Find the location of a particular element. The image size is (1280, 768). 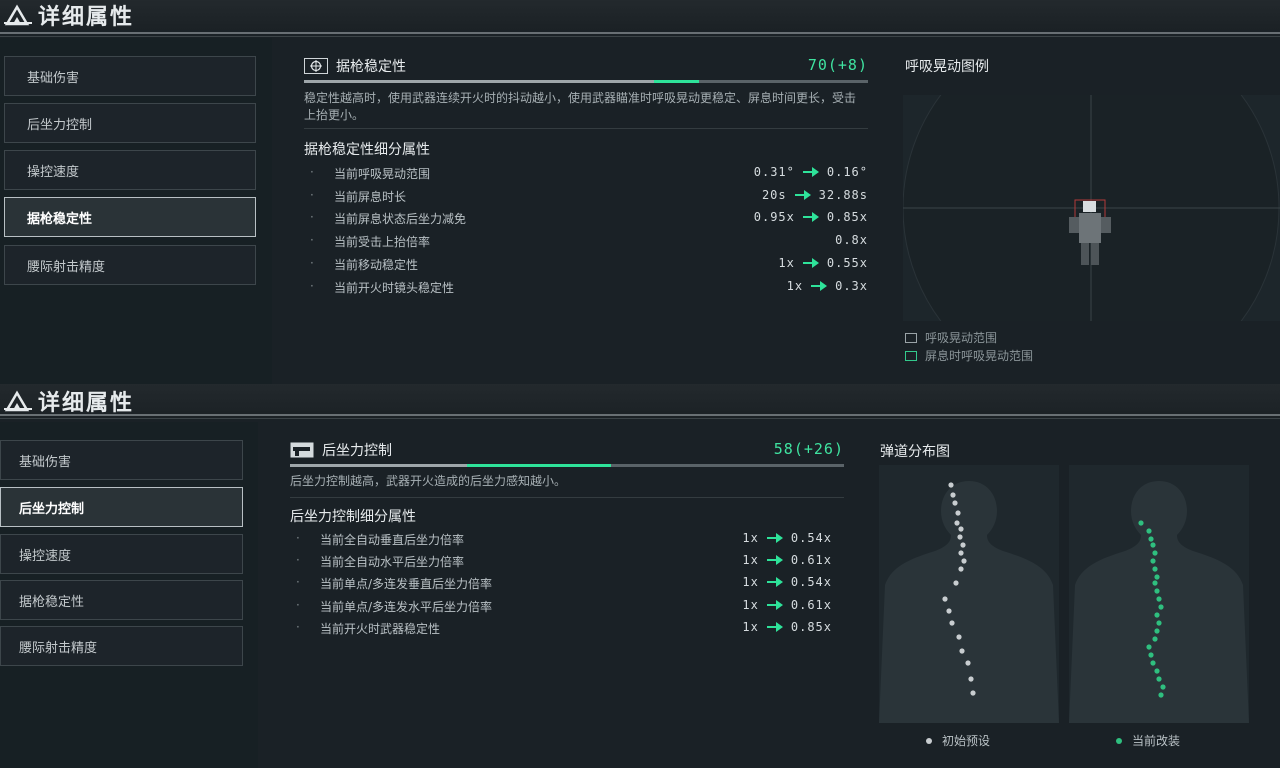

stat-progress-bar is located at coordinates (586, 81).